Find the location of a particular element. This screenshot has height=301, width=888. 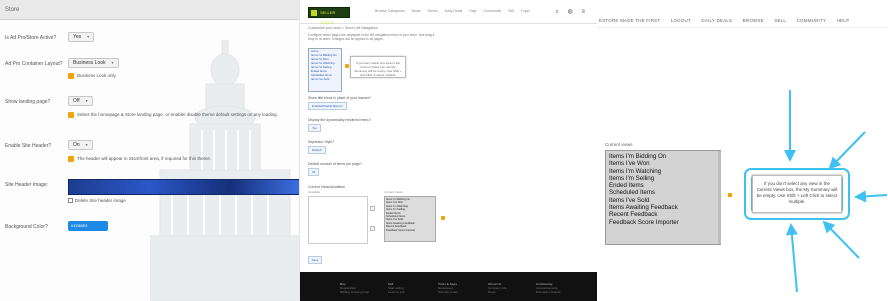

color-picker: #1E88E5 is located at coordinates (88, 226).